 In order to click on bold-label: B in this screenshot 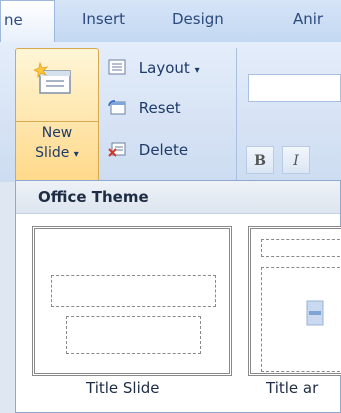, I will do `click(260, 161)`.